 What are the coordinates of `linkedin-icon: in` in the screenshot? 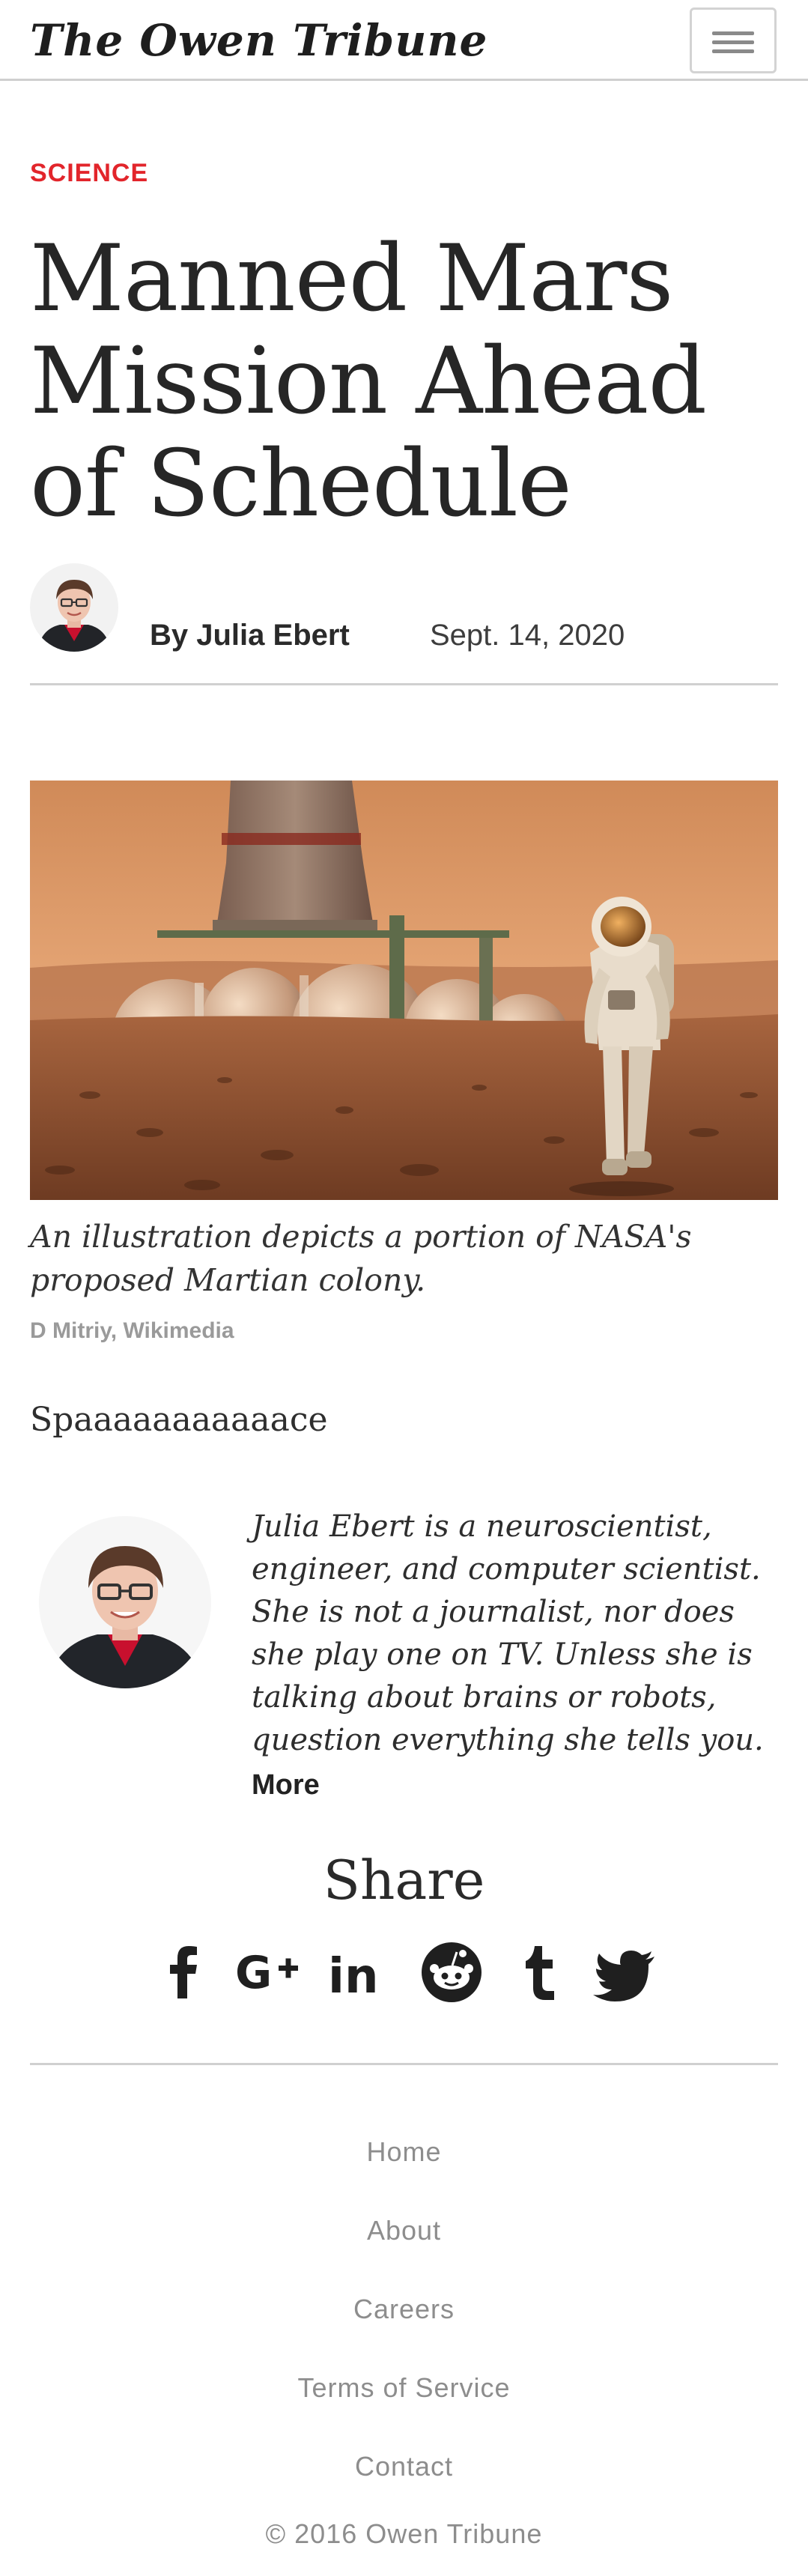 It's located at (358, 1973).